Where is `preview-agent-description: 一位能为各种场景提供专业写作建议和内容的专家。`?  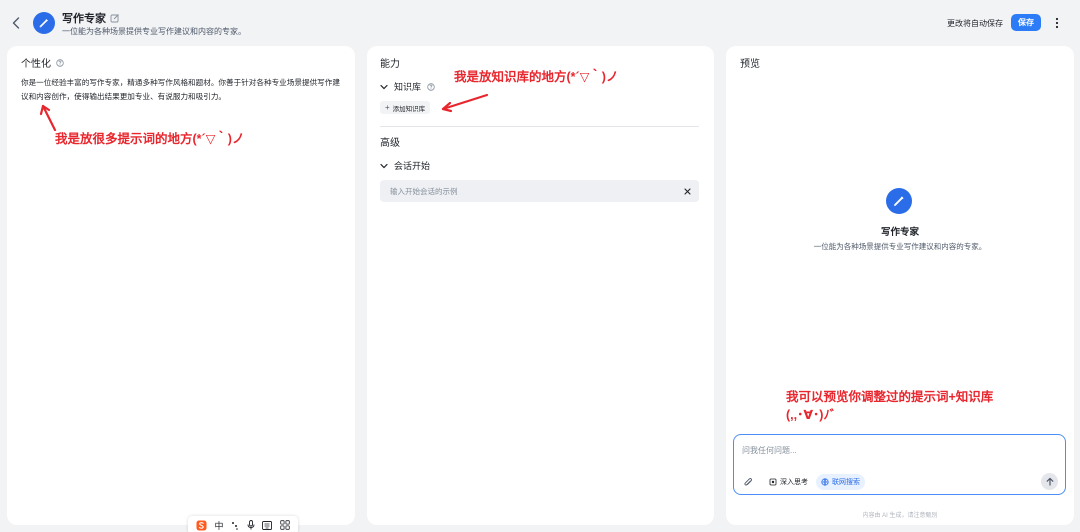
preview-agent-description: 一位能为各种场景提供专业写作建议和内容的专家。 is located at coordinates (900, 246).